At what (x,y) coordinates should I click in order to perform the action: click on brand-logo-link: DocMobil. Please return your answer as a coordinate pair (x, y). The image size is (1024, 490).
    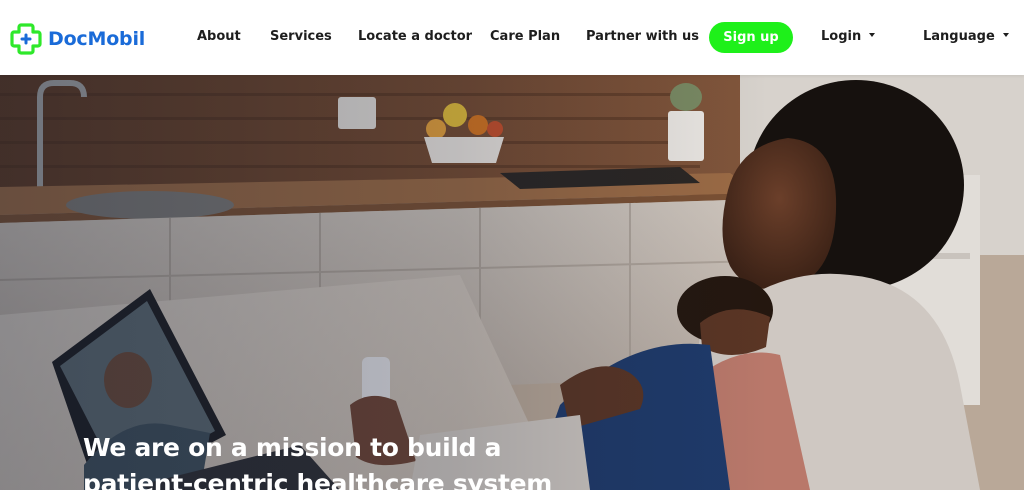
    Looking at the image, I should click on (77, 39).